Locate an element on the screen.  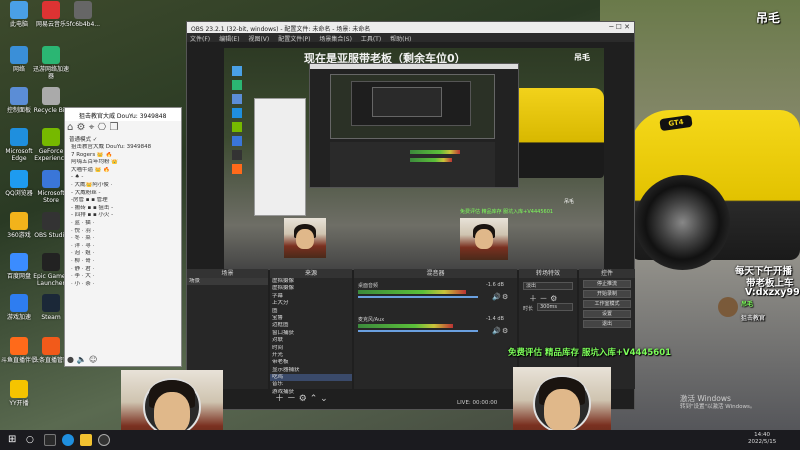
emoji-icon: ☺ is located at coordinates (93, 359).